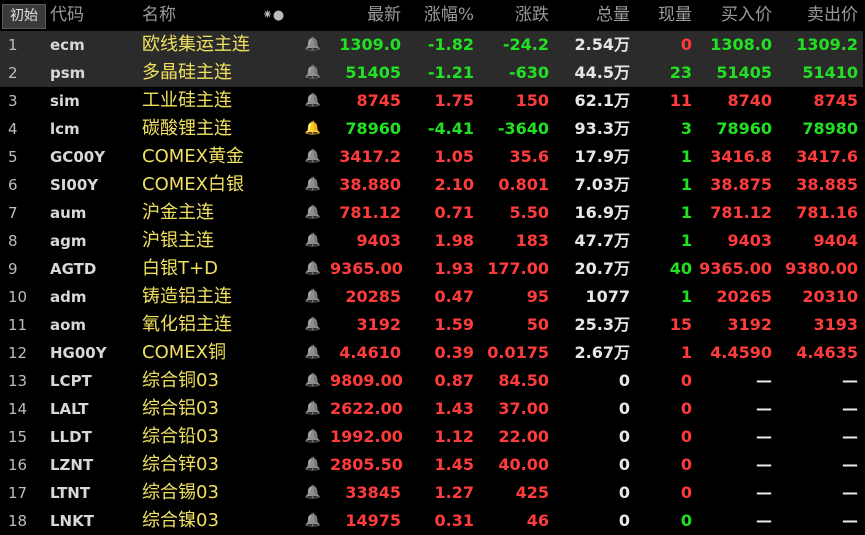 The height and width of the screenshot is (535, 865). What do you see at coordinates (591, 15) in the screenshot?
I see `col-header-vol: 总量` at bounding box center [591, 15].